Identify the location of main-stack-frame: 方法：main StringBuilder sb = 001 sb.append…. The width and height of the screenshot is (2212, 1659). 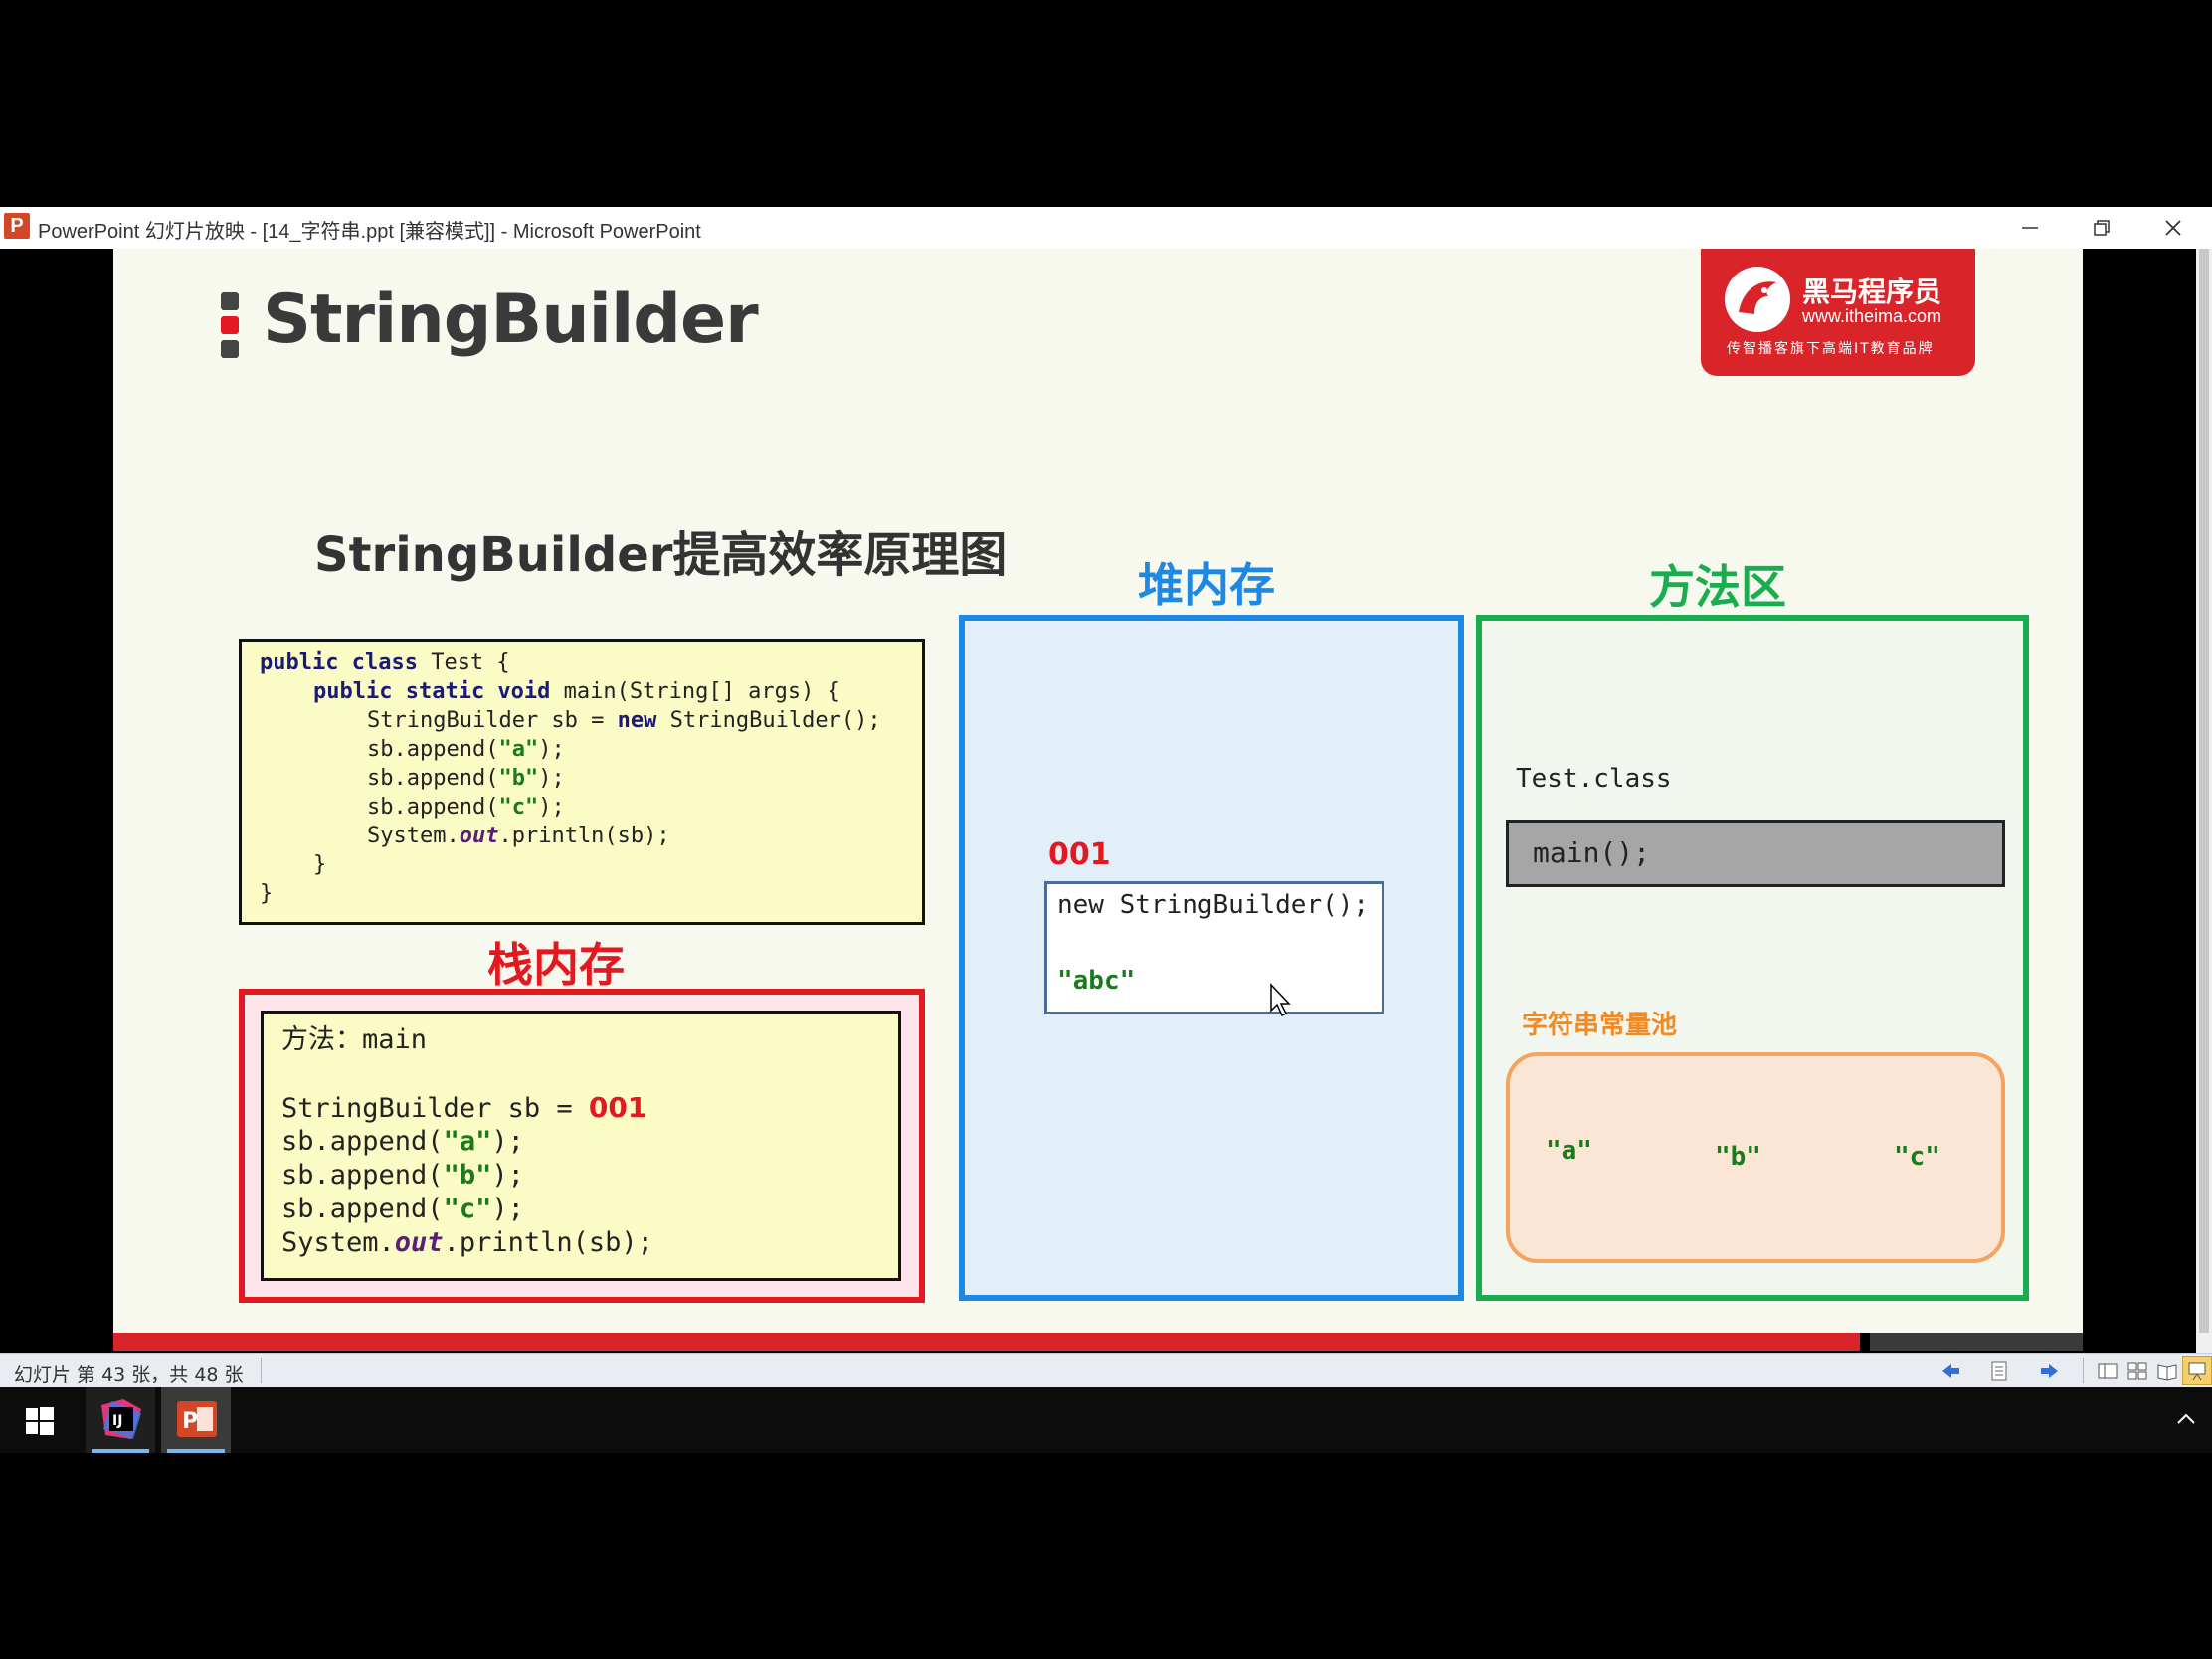
(581, 1146).